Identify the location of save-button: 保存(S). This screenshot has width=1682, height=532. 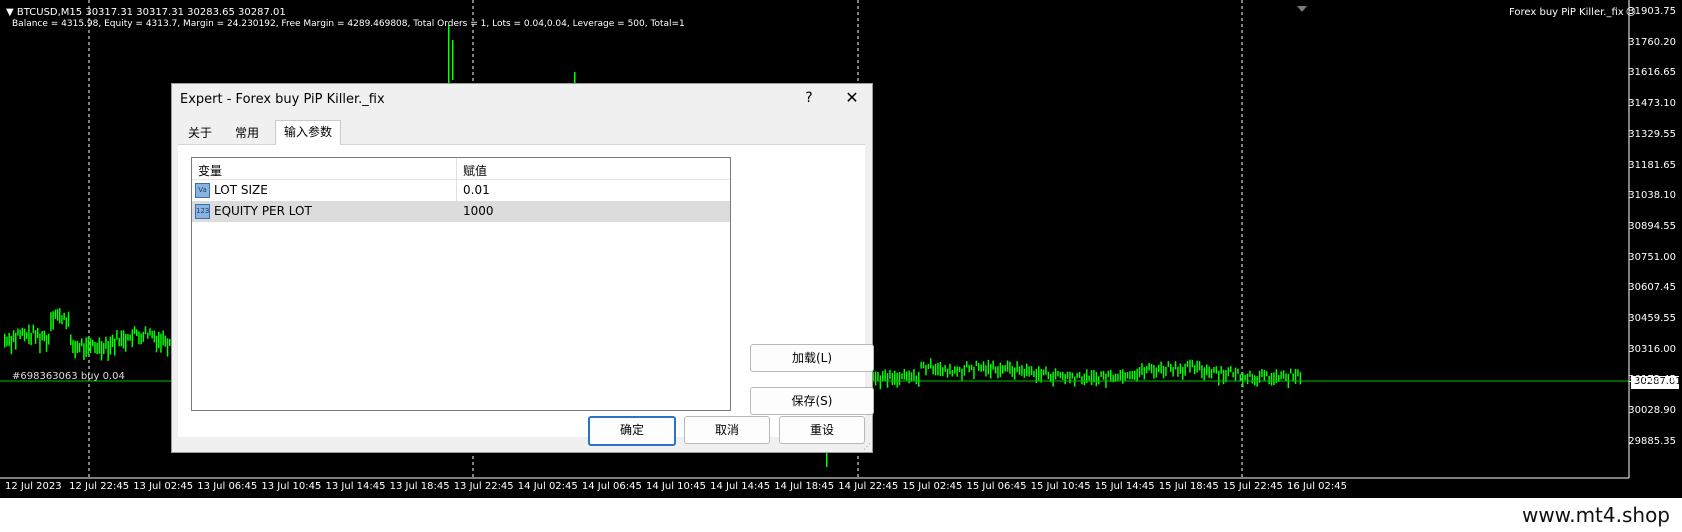
(812, 401).